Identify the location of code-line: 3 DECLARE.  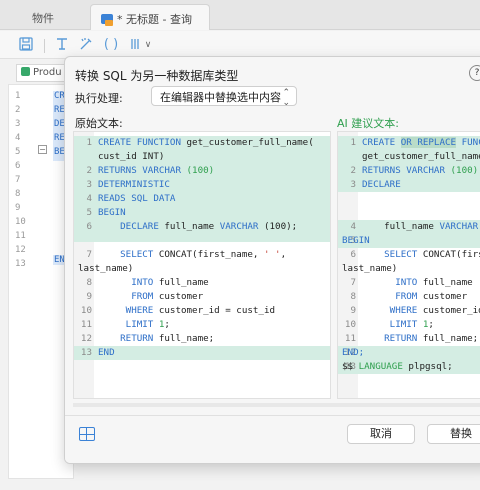
(409, 185).